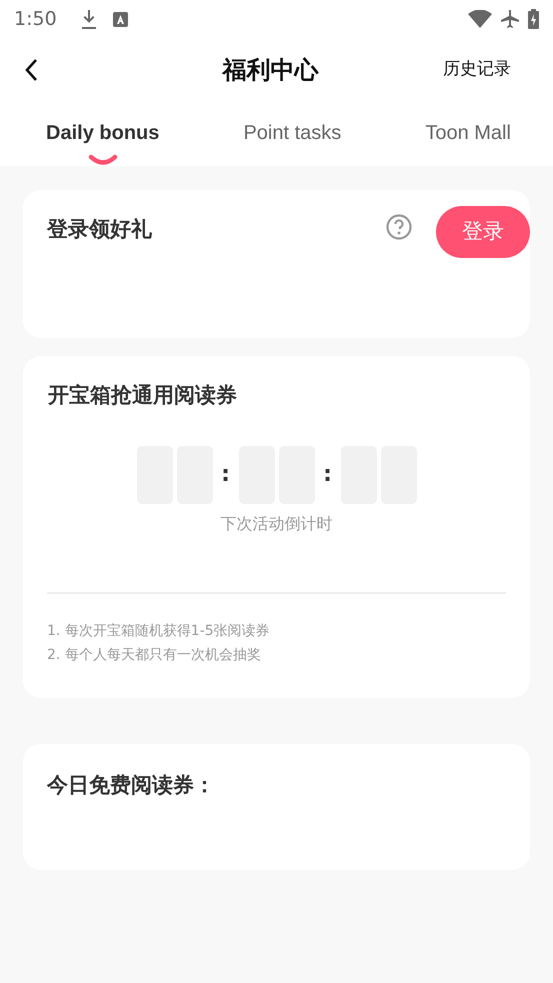 This screenshot has width=553, height=983. I want to click on tab: Toon Mall, so click(468, 138).